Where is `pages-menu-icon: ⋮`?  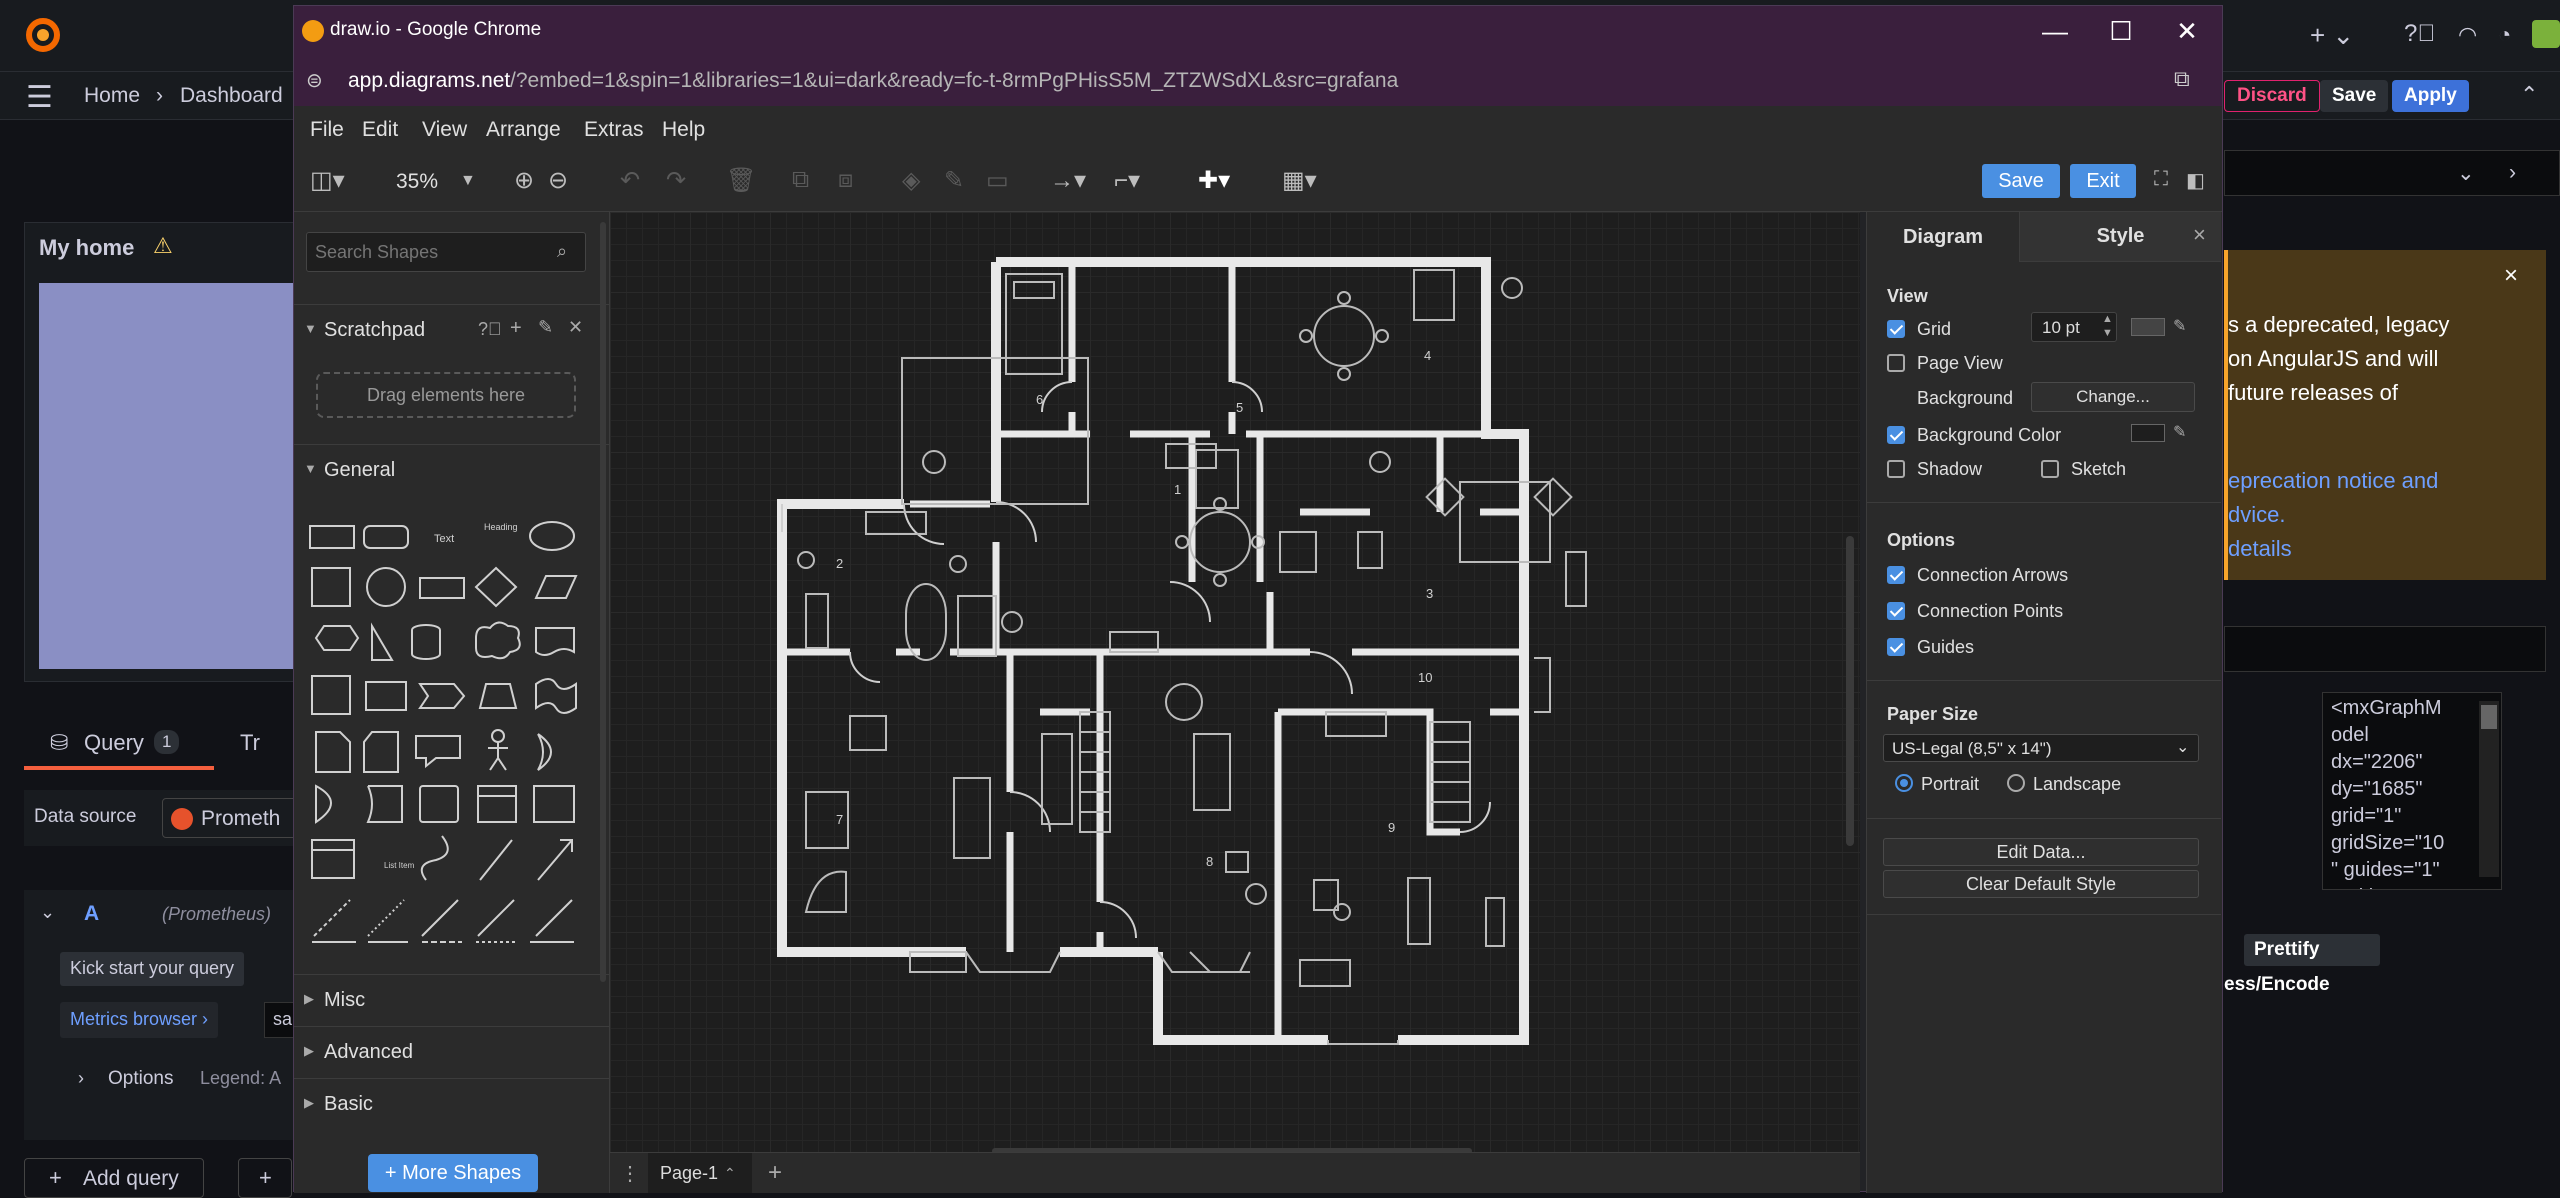 pages-menu-icon: ⋮ is located at coordinates (630, 1173).